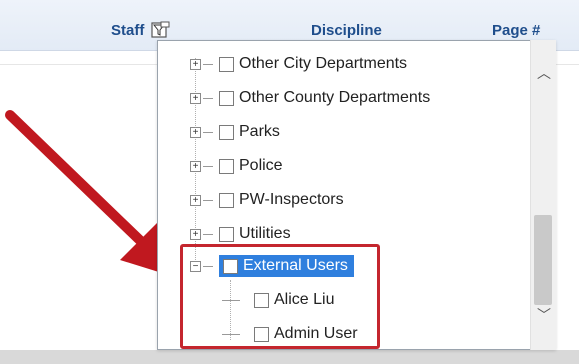 Image resolution: width=579 pixels, height=364 pixels. Describe the element at coordinates (543, 260) in the screenshot. I see `scrollbar-thumb` at that location.